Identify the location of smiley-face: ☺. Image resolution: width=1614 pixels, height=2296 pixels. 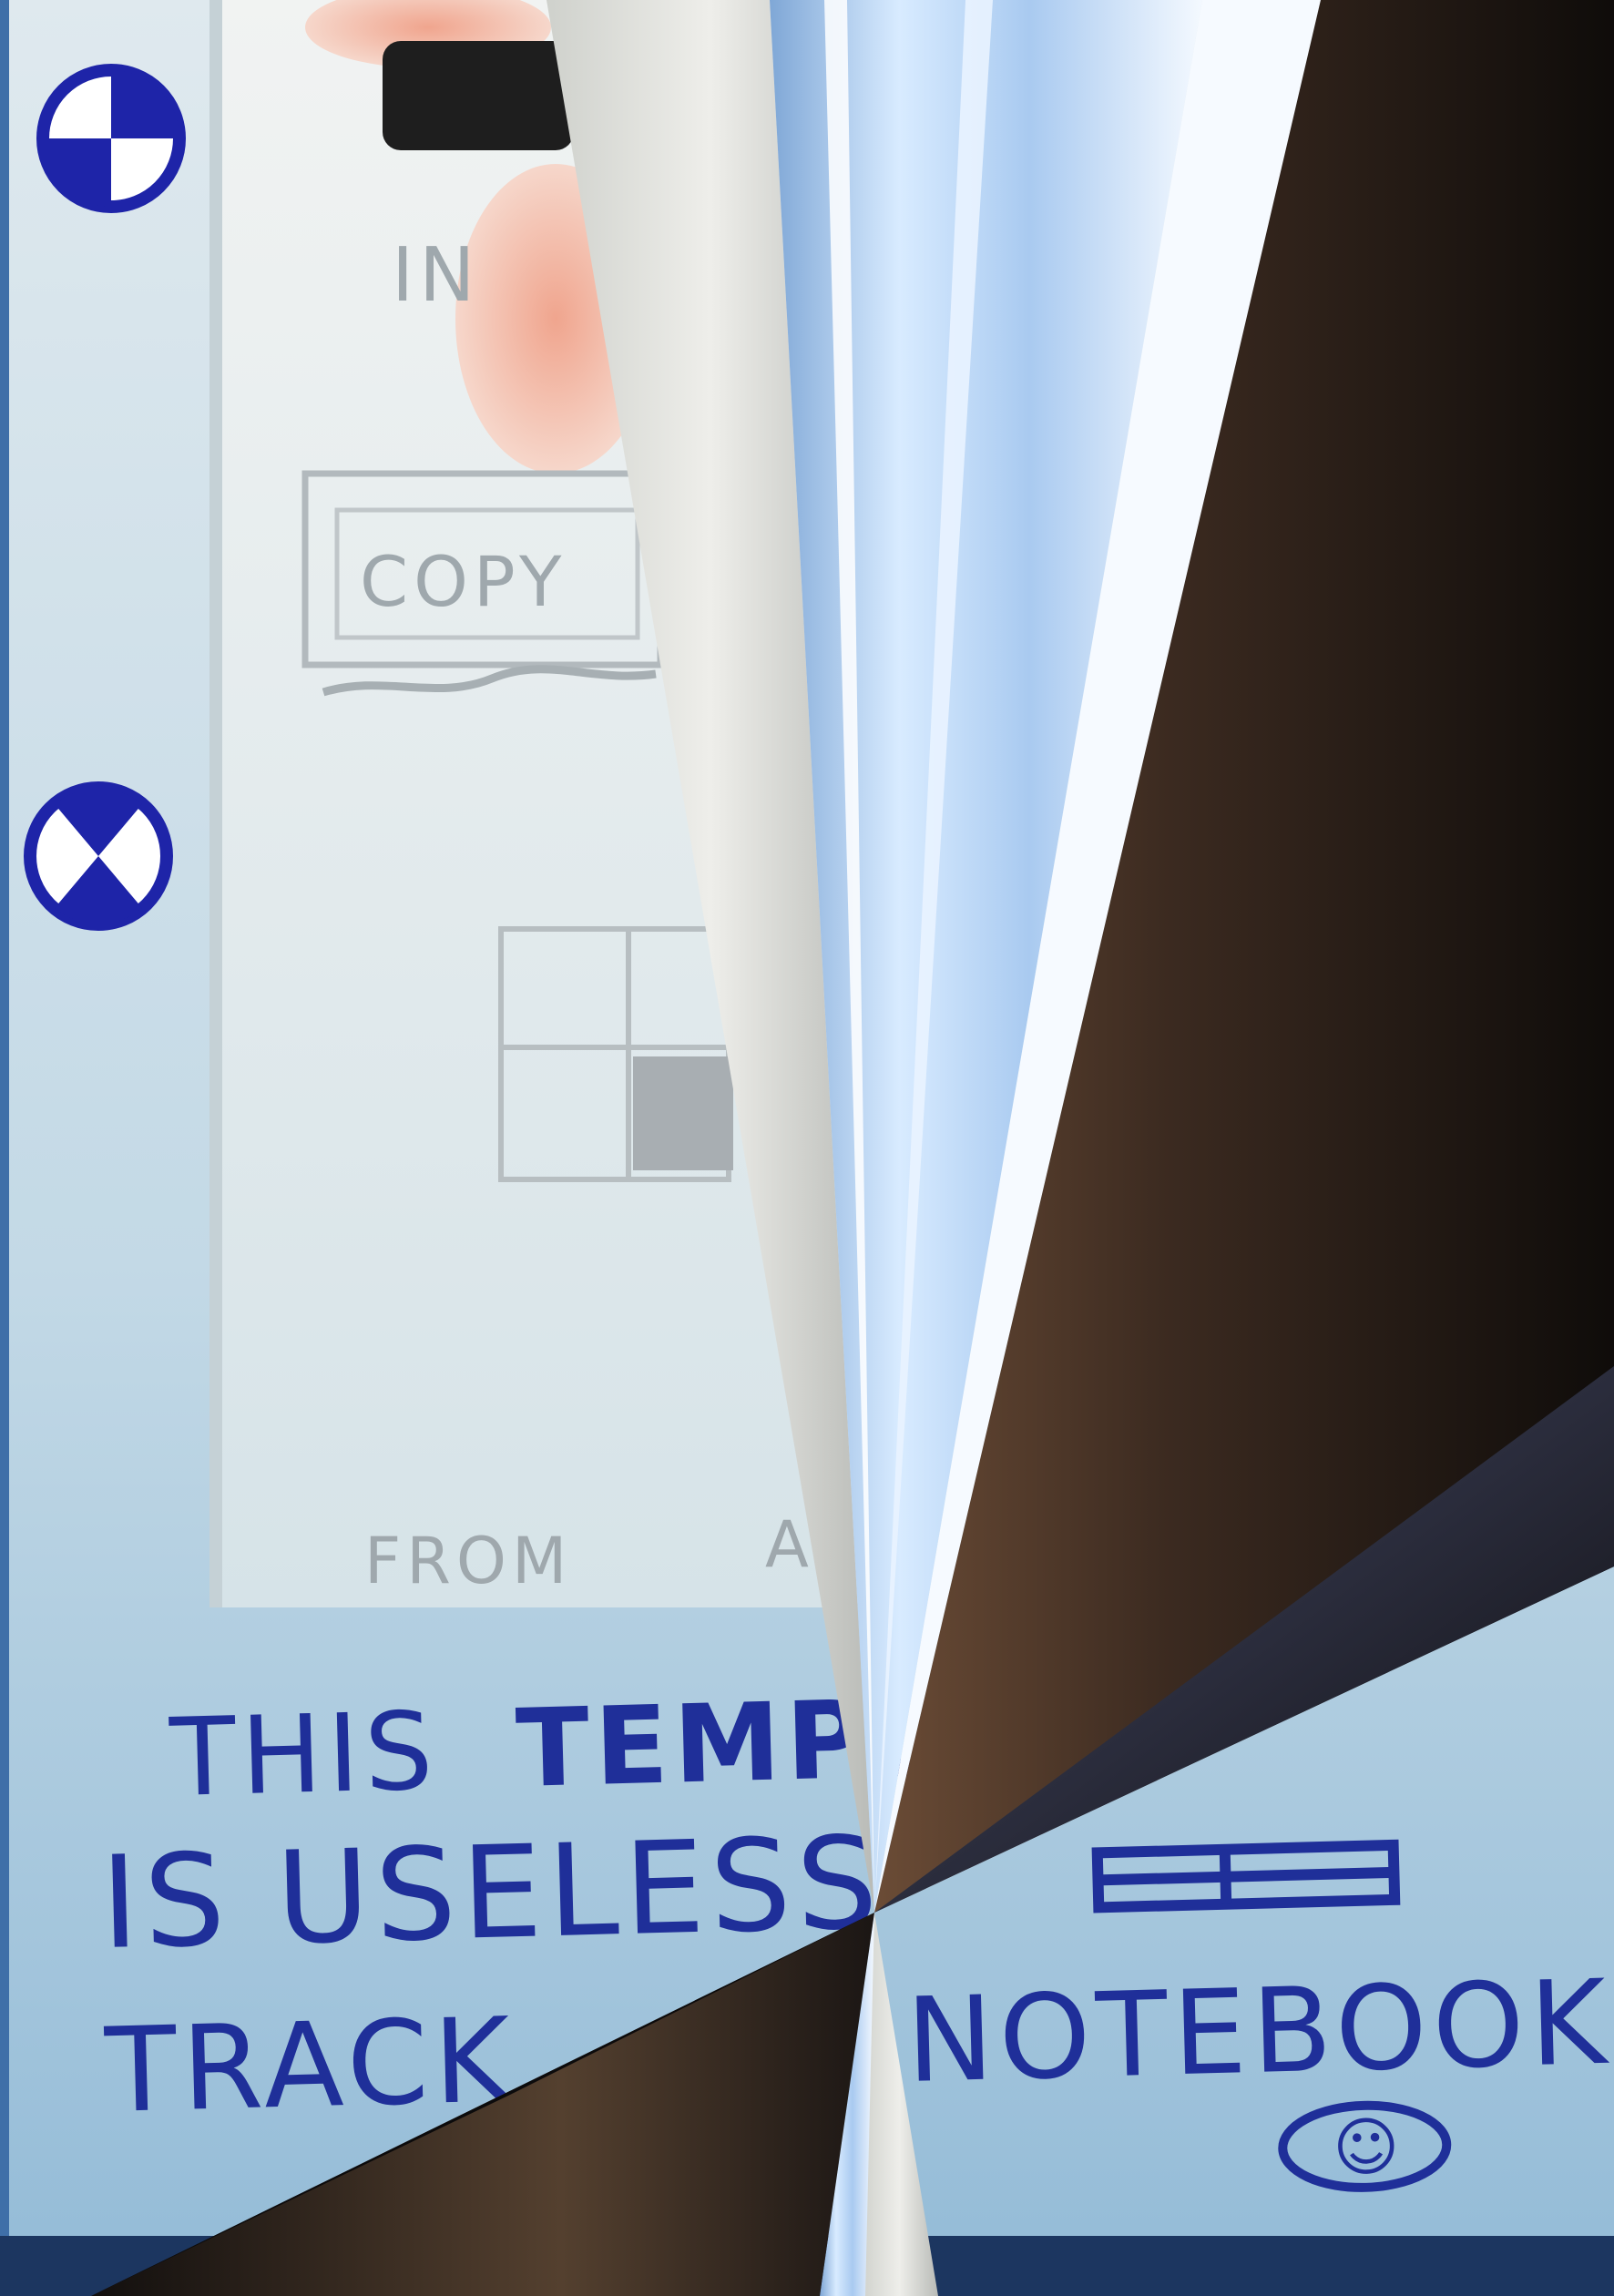
(1368, 2147).